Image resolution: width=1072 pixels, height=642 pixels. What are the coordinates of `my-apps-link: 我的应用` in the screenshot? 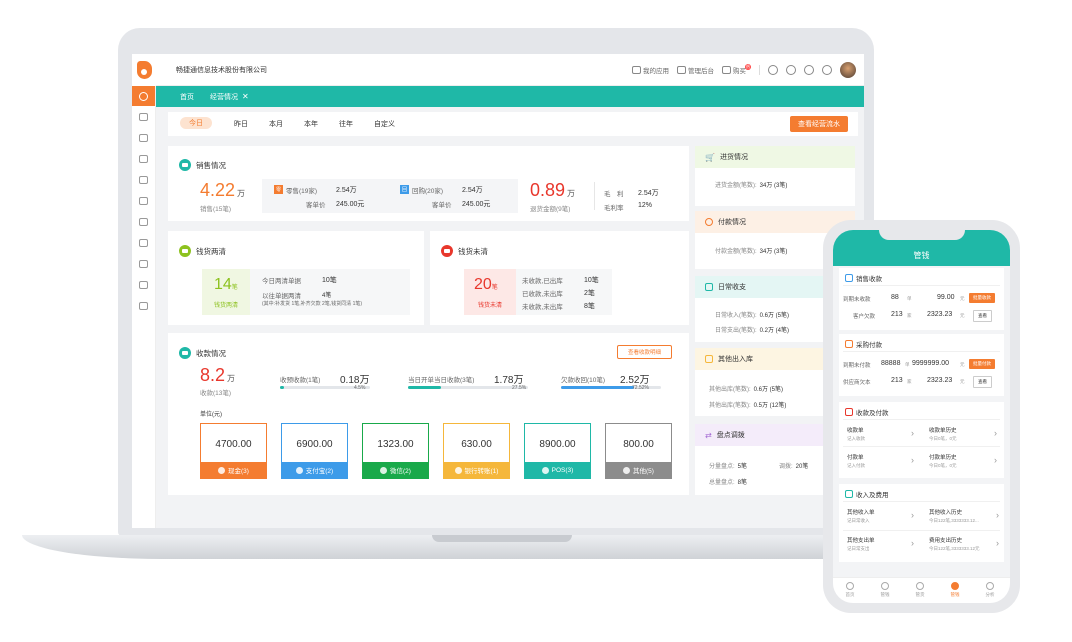 It's located at (650, 70).